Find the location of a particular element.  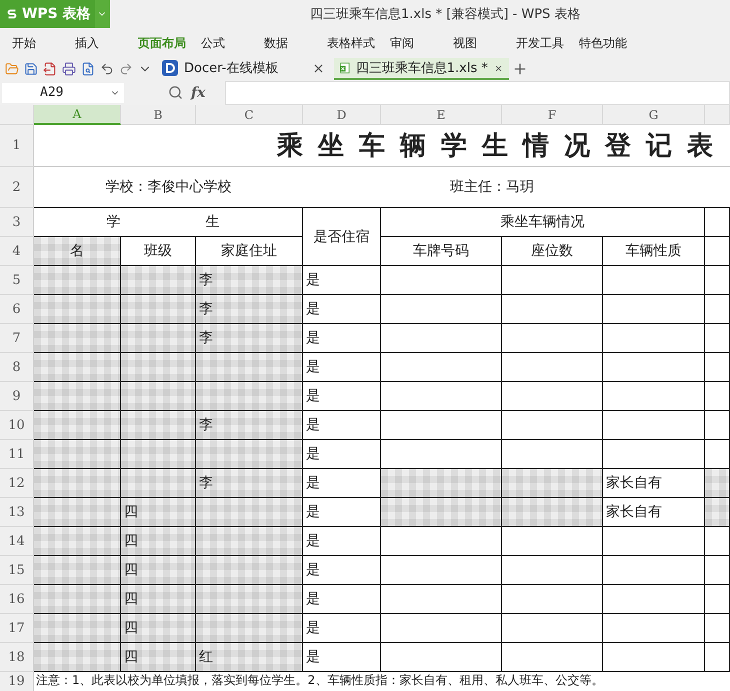

menu-tab: 开始 is located at coordinates (43, 43).